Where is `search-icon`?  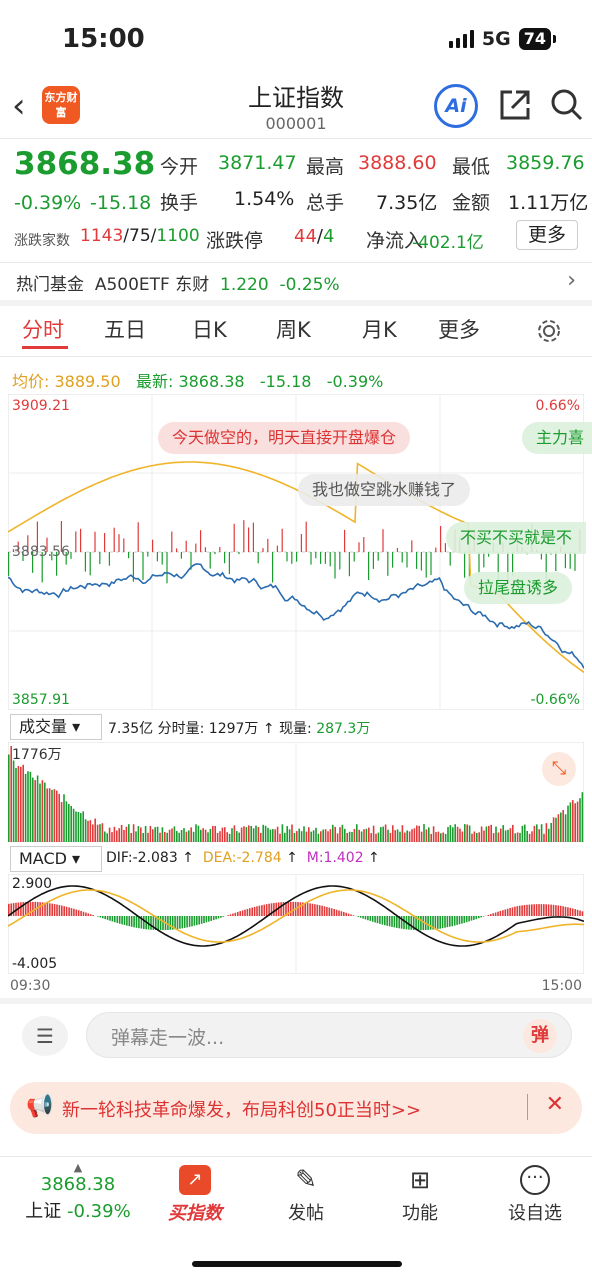
search-icon is located at coordinates (567, 105).